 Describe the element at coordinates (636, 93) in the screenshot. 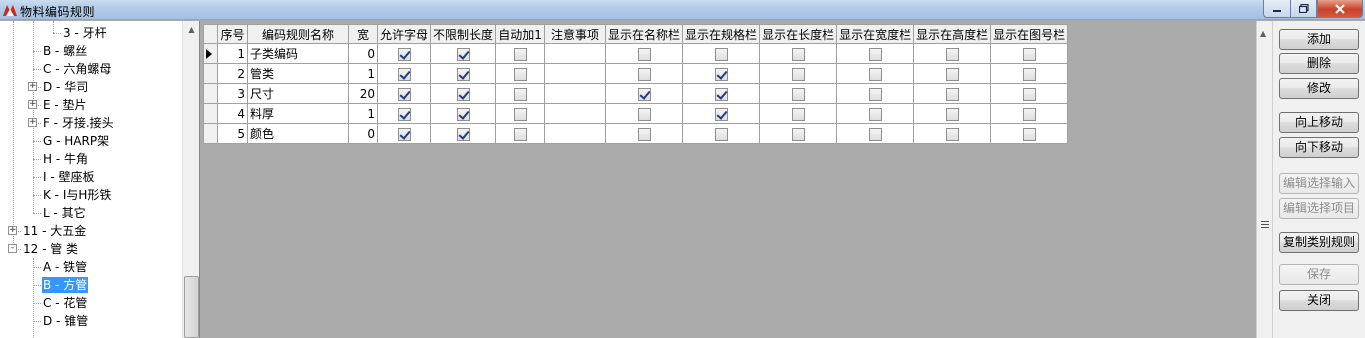

I see `table-row: 3 尺寸 20` at that location.